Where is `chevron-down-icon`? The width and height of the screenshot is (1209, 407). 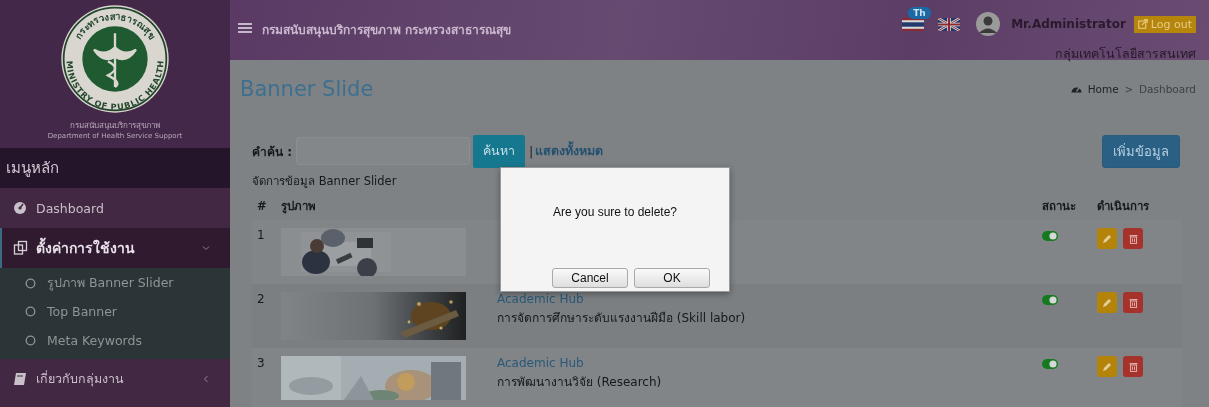
chevron-down-icon is located at coordinates (206, 248).